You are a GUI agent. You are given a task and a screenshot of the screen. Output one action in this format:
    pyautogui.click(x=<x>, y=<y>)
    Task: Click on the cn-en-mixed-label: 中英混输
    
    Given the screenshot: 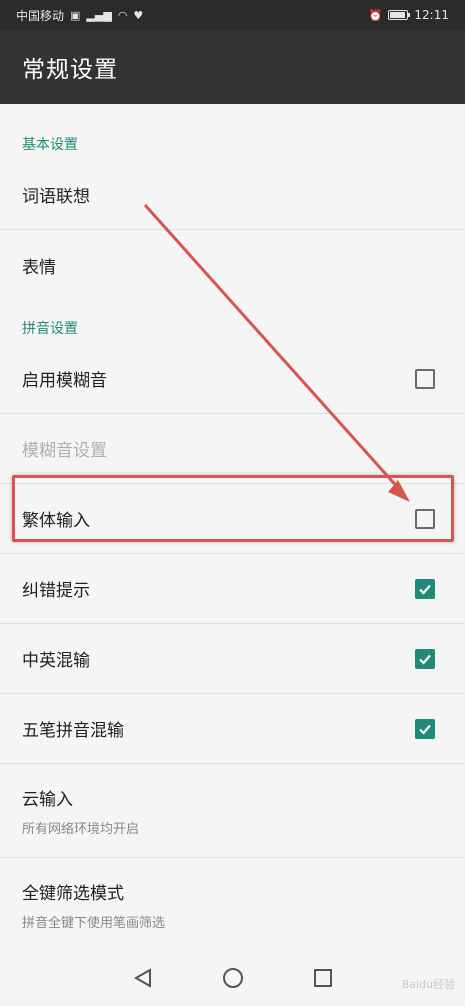 What is the action you would take?
    pyautogui.click(x=56, y=661)
    